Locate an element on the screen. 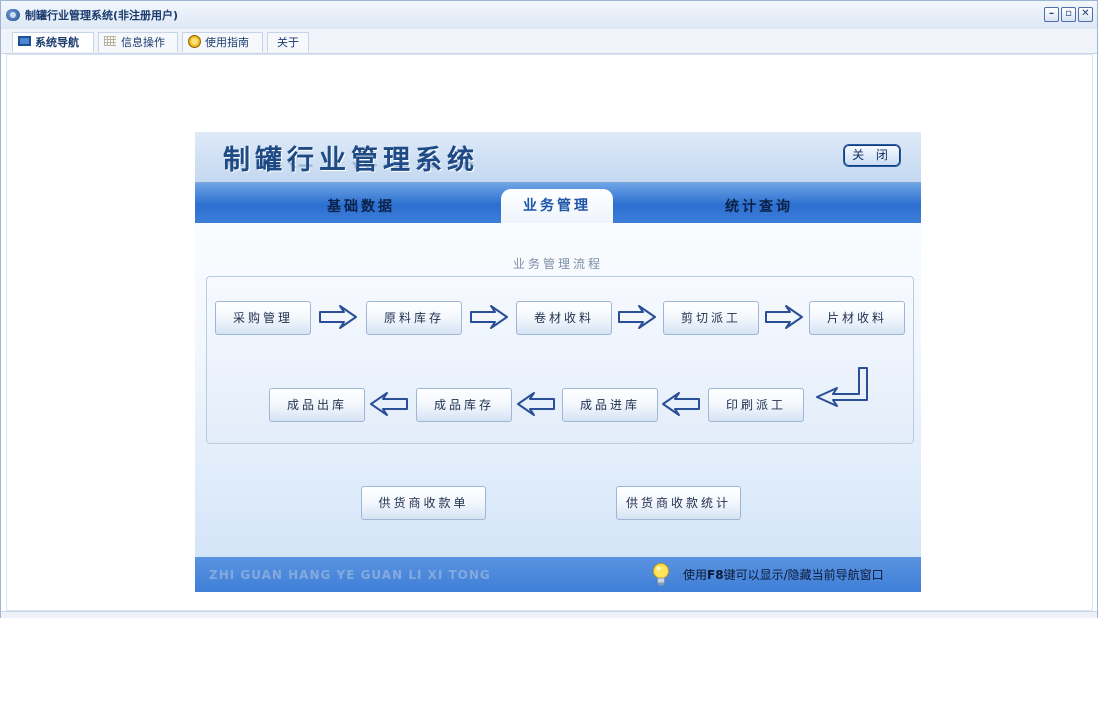 This screenshot has height=716, width=1098. title-bar: 制罐行业管理系统(非注册用户) – ▫ ✕ is located at coordinates (549, 15).